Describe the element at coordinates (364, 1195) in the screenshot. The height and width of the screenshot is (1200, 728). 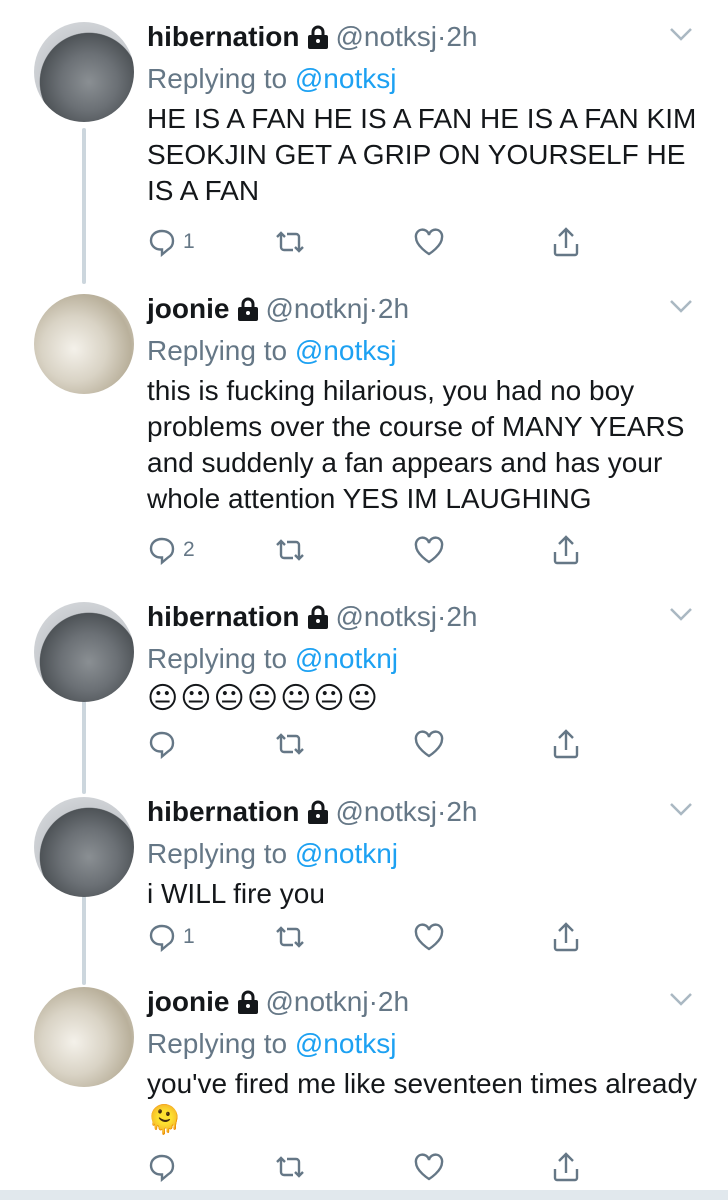
I see `bottom-edge` at that location.